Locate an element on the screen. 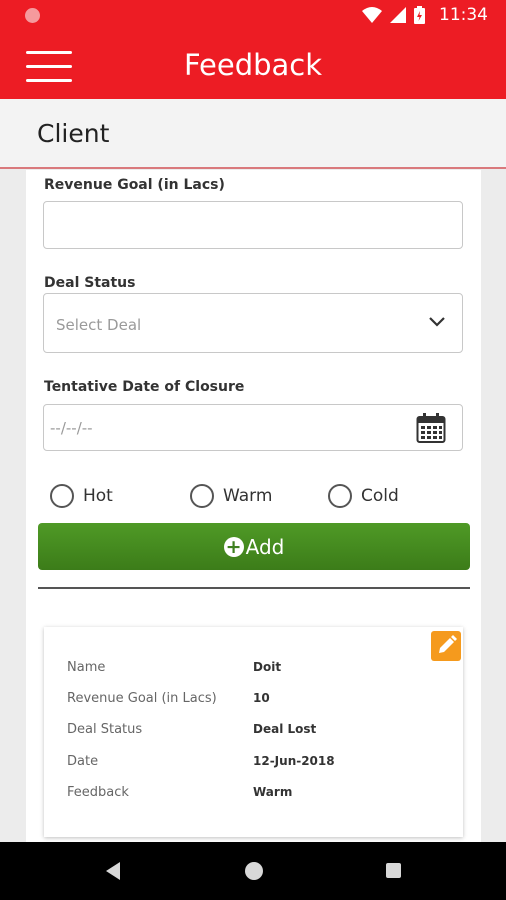 This screenshot has width=506, height=900. back-icon is located at coordinates (113, 871).